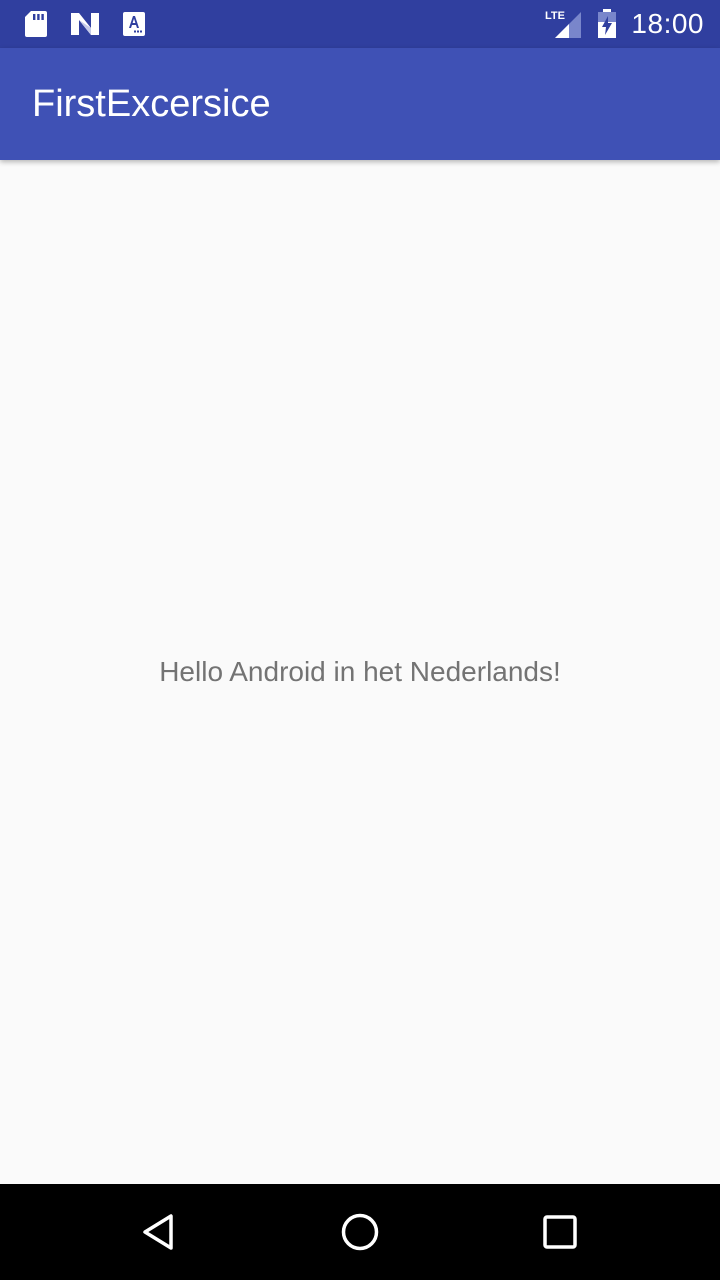 This screenshot has width=720, height=1280. Describe the element at coordinates (360, 104) in the screenshot. I see `app-bar: FirstExcersice` at that location.